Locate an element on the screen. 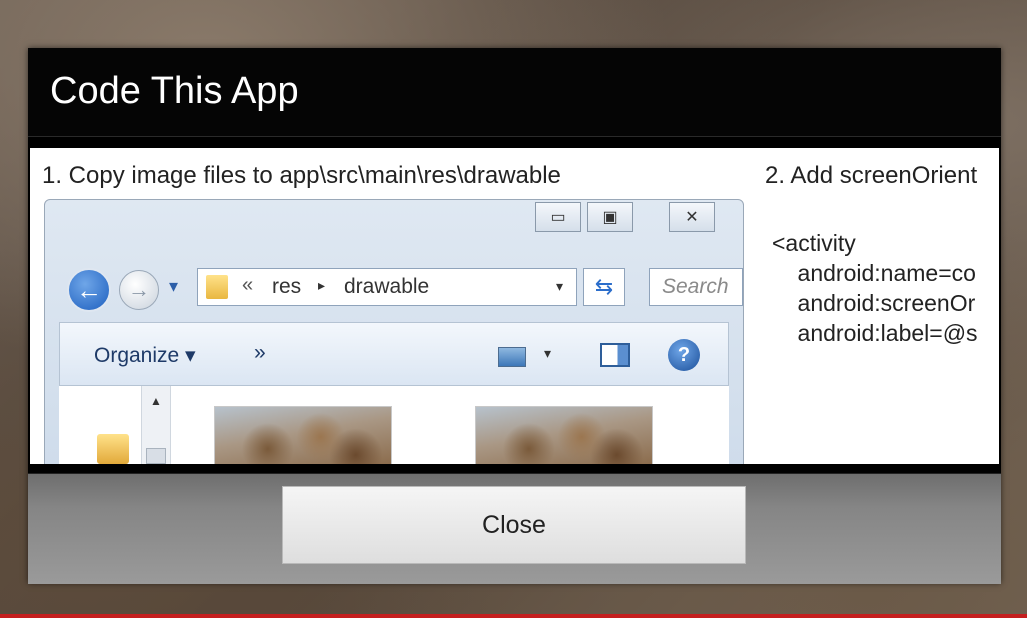 The height and width of the screenshot is (618, 1027). explorer-toolbar: Organize ▾ » ▾ ? is located at coordinates (394, 354).